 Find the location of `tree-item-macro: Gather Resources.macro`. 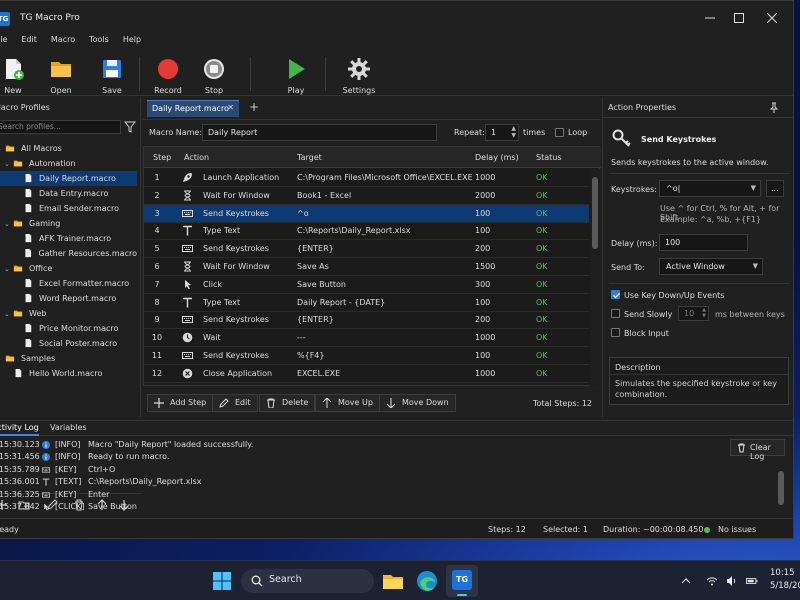

tree-item-macro: Gather Resources.macro is located at coordinates (68, 253).